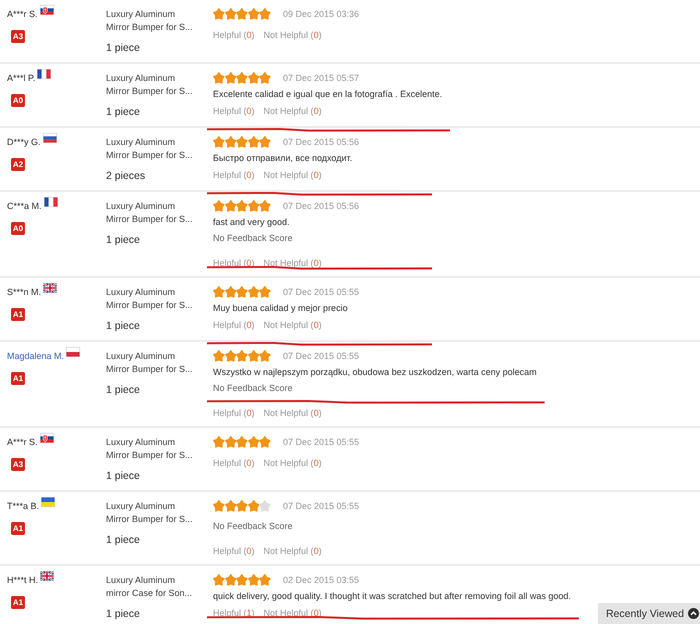  I want to click on reviewer-name: D***y G., so click(24, 142).